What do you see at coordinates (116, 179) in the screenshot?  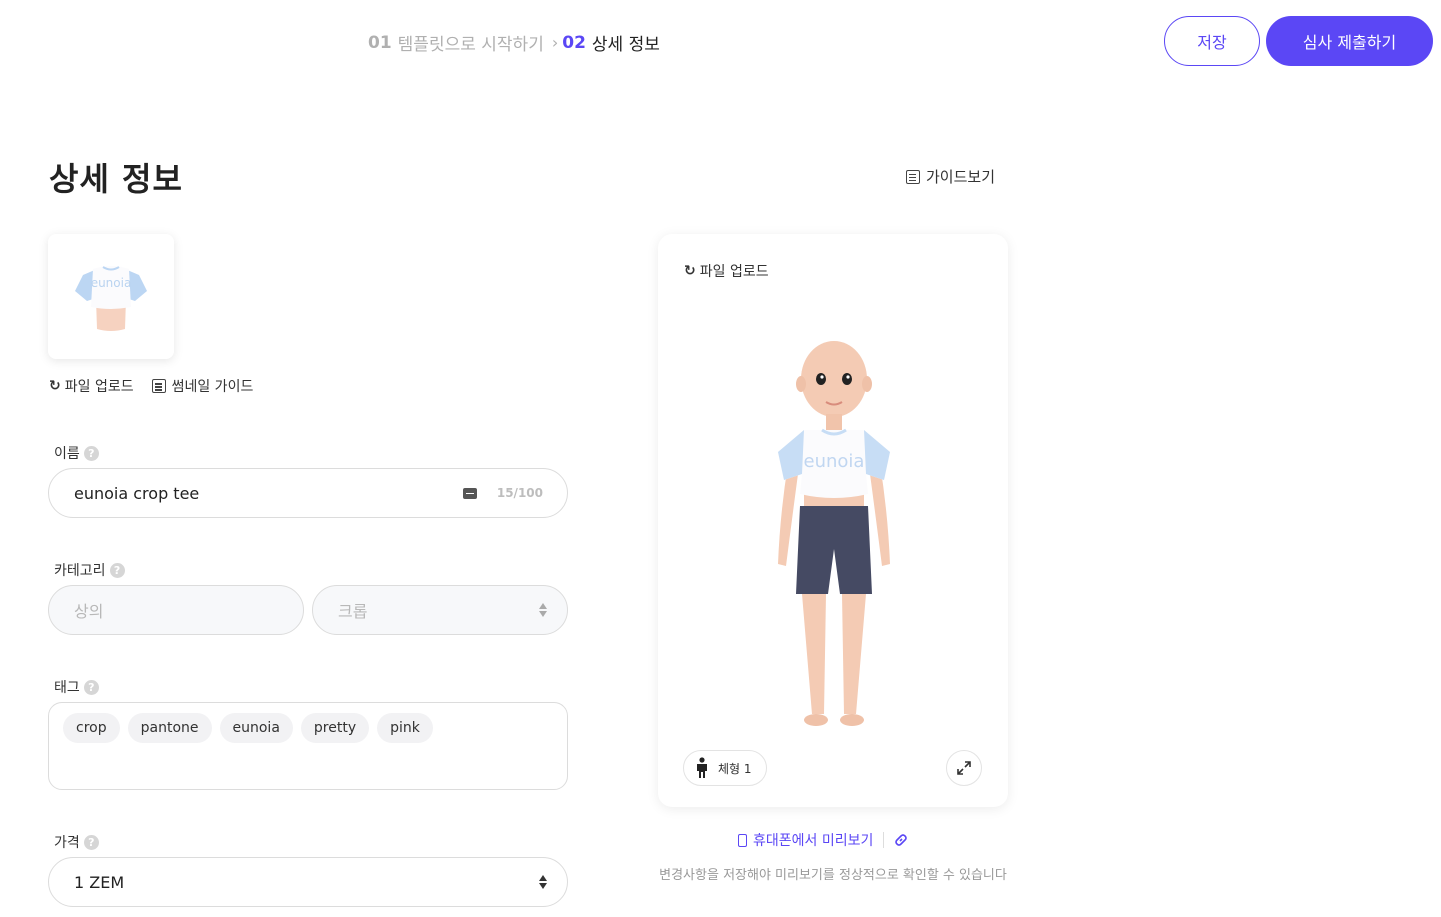 I see `page-title: 상세 정보` at bounding box center [116, 179].